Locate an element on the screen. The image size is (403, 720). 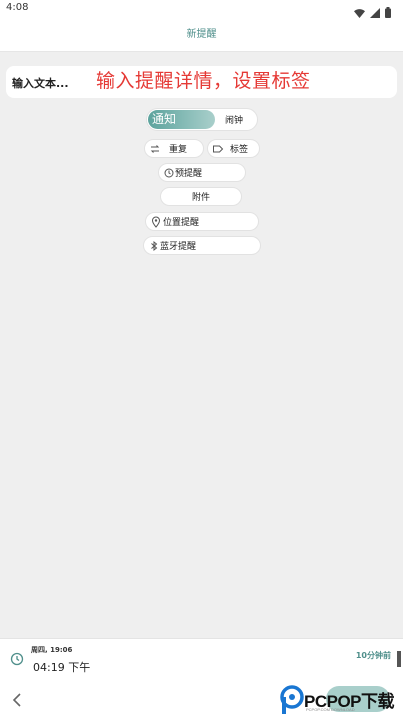
offset-handle is located at coordinates (399, 659).